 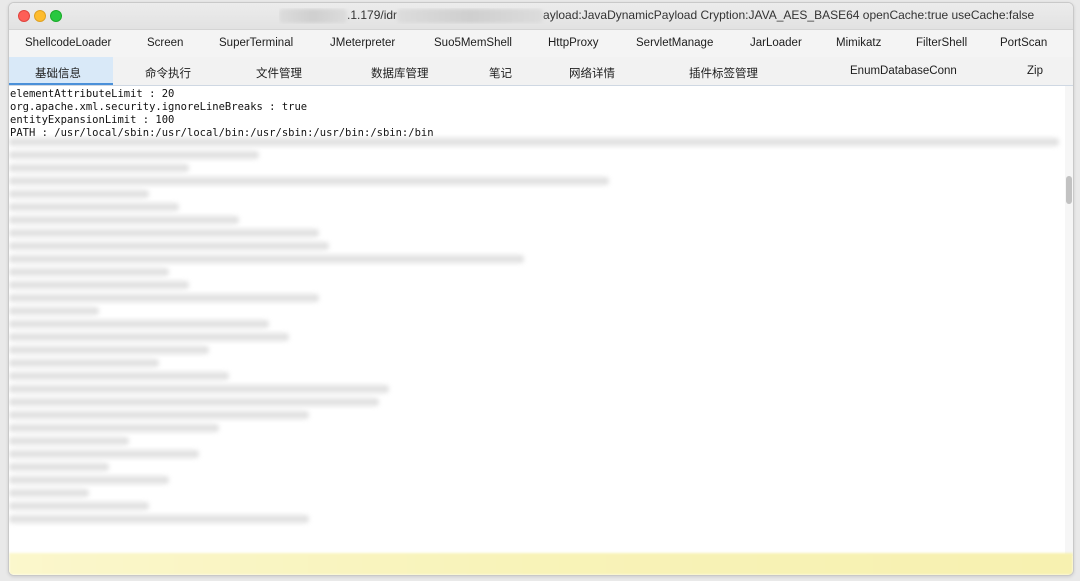 I want to click on tab-database-manager: 数据库管理, so click(x=400, y=73).